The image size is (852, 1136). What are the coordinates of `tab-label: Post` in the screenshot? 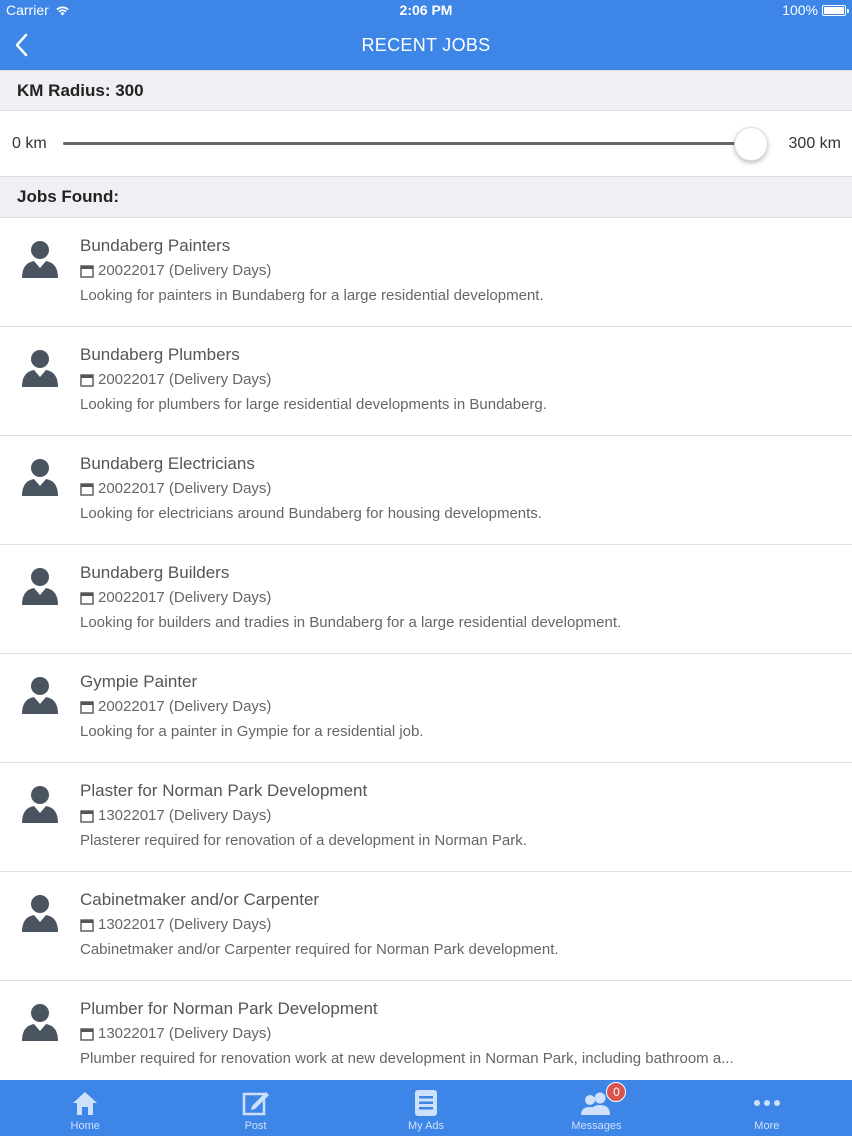 It's located at (255, 1126).